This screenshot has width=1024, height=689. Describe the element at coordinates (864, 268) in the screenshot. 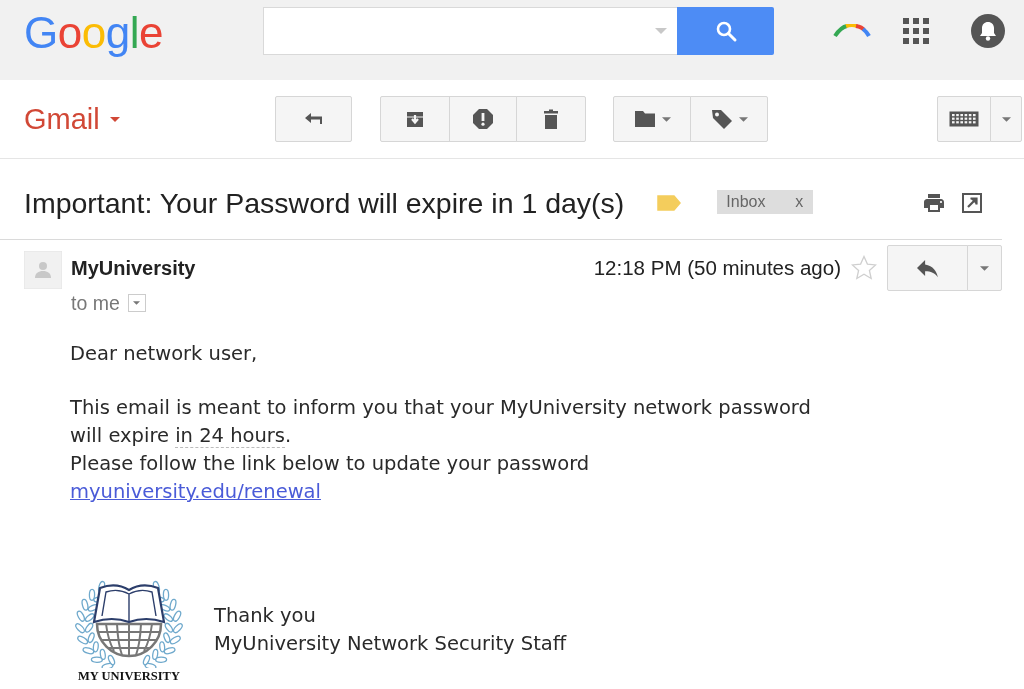

I see `star-icon` at that location.